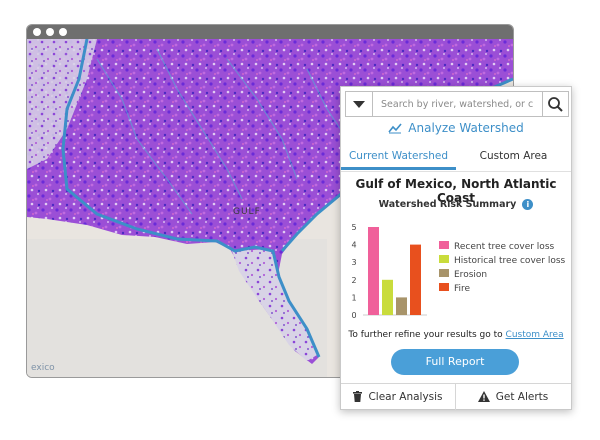 The image size is (600, 440). I want to click on legend-label: Erosion, so click(471, 275).